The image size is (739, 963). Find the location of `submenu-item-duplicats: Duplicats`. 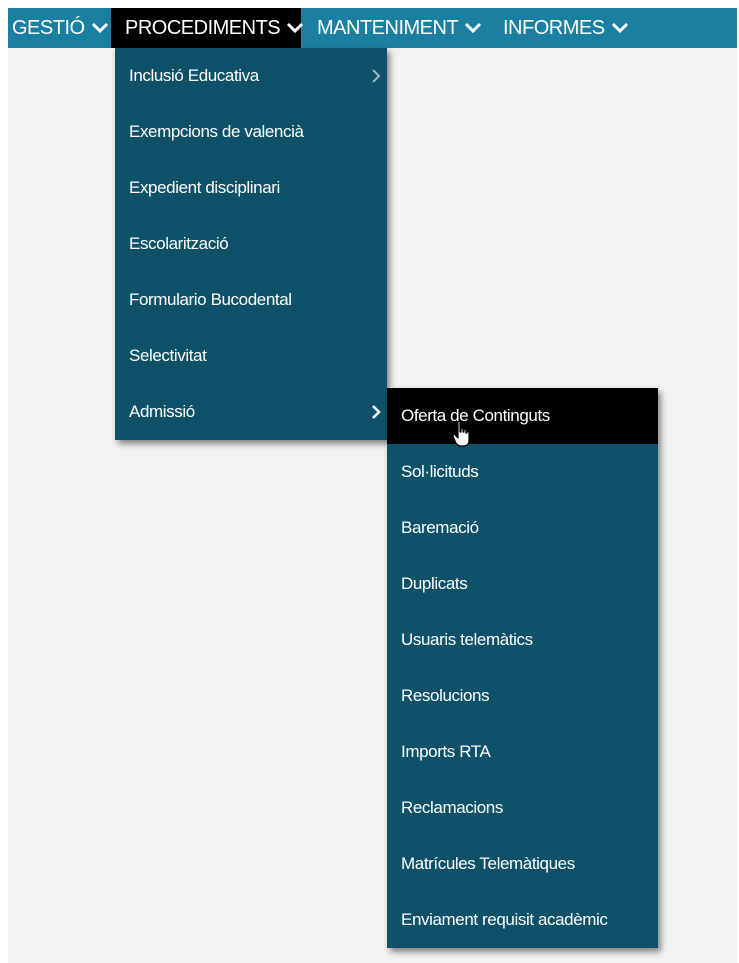

submenu-item-duplicats: Duplicats is located at coordinates (522, 584).